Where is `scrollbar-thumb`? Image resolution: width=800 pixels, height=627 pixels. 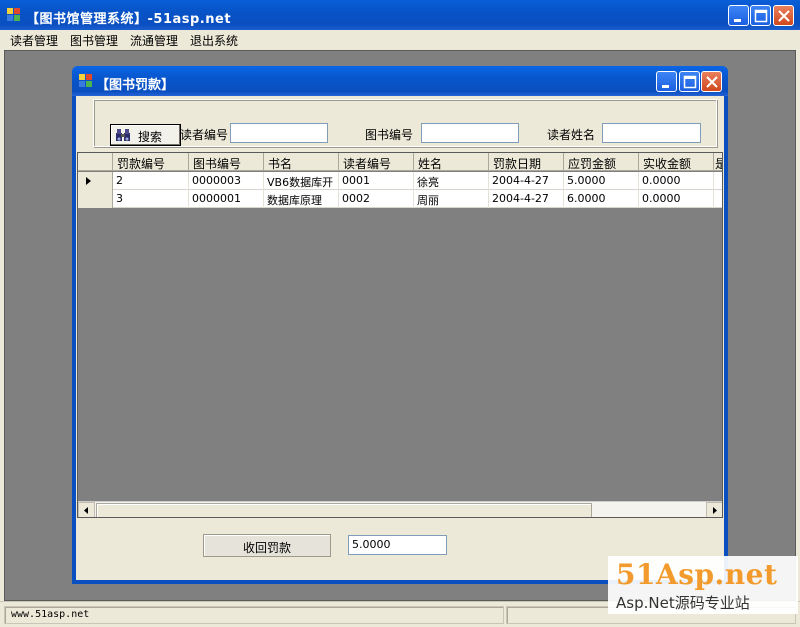 scrollbar-thumb is located at coordinates (344, 510).